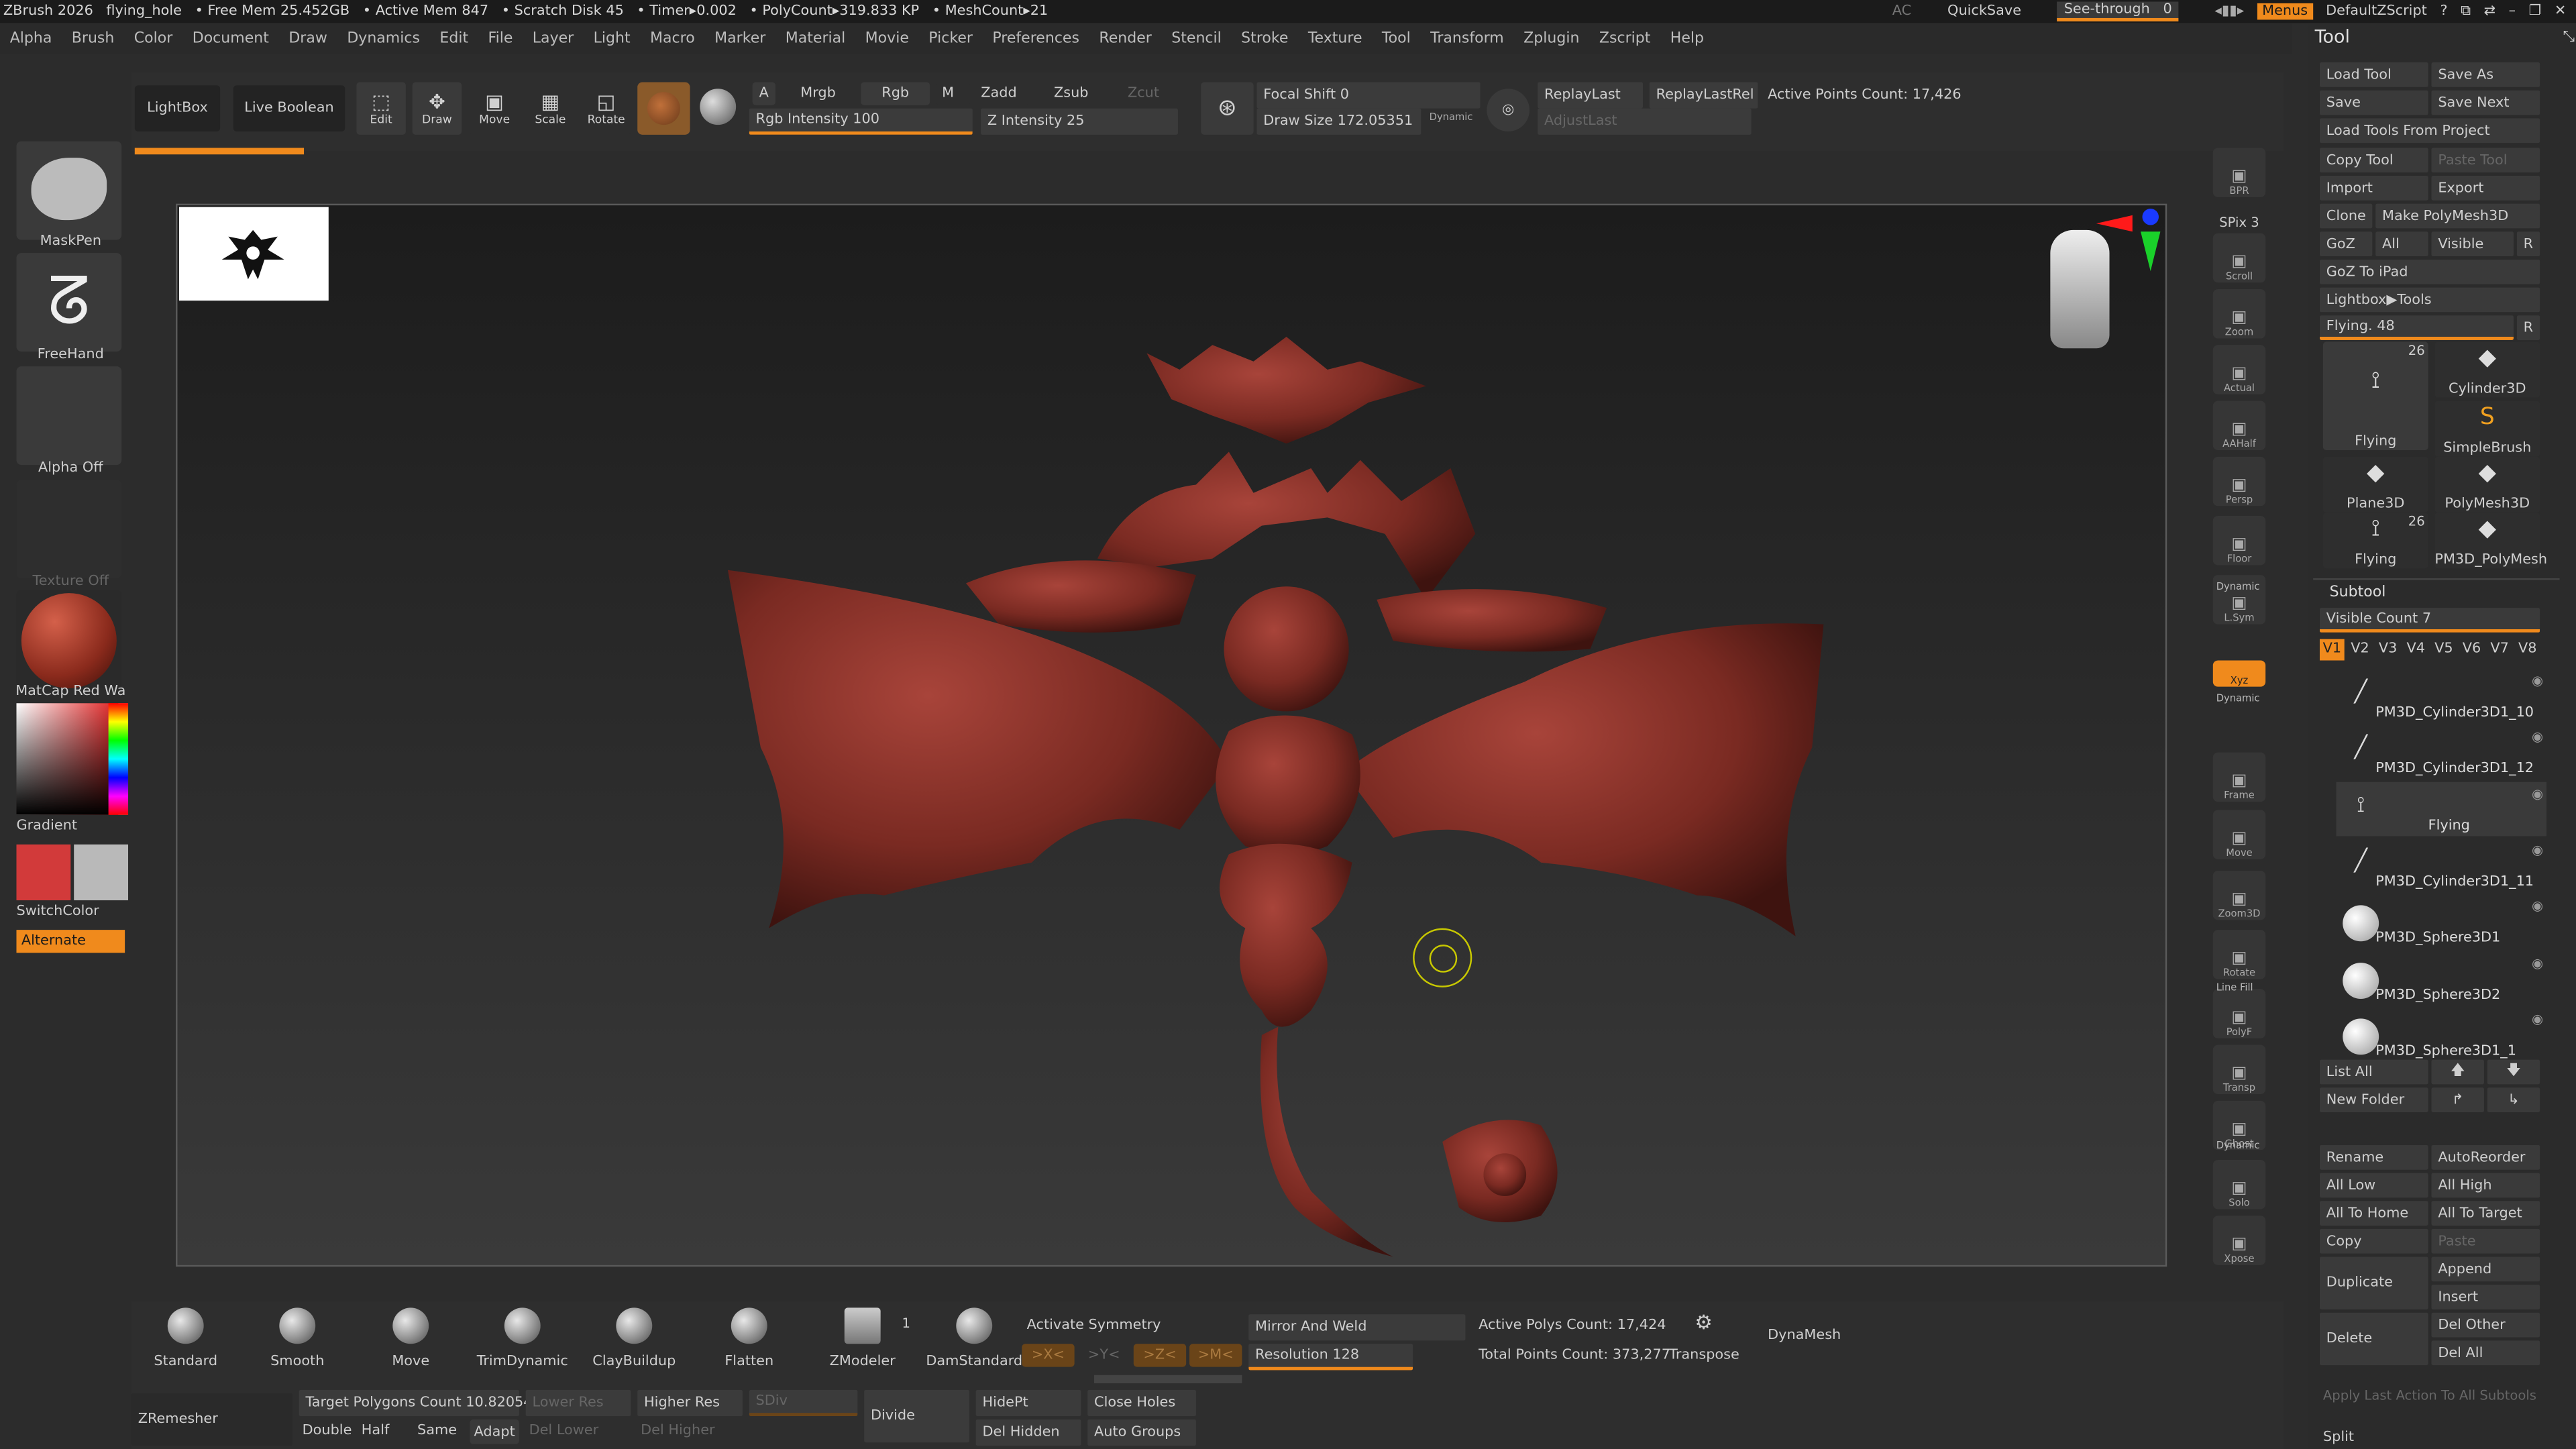 Image resolution: width=2576 pixels, height=1449 pixels. What do you see at coordinates (2485, 1353) in the screenshot?
I see `del-all-button: Del All` at bounding box center [2485, 1353].